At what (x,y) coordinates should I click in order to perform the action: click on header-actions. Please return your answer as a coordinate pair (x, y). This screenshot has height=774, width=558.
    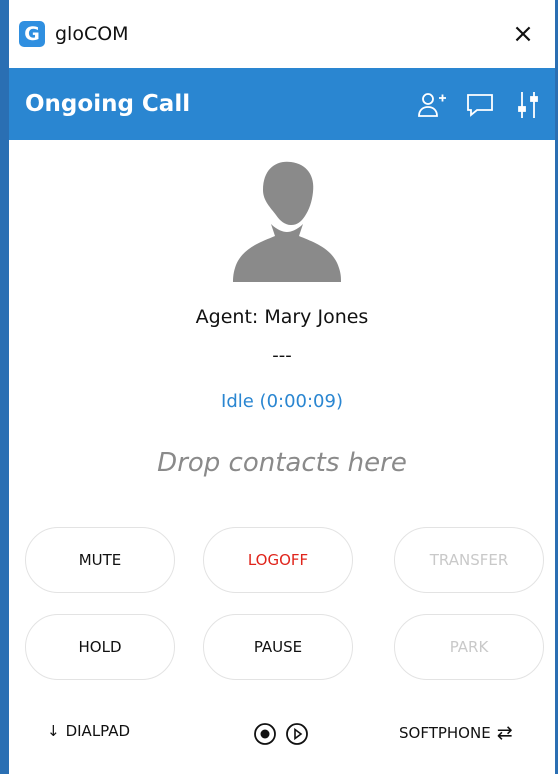
    Looking at the image, I should click on (480, 105).